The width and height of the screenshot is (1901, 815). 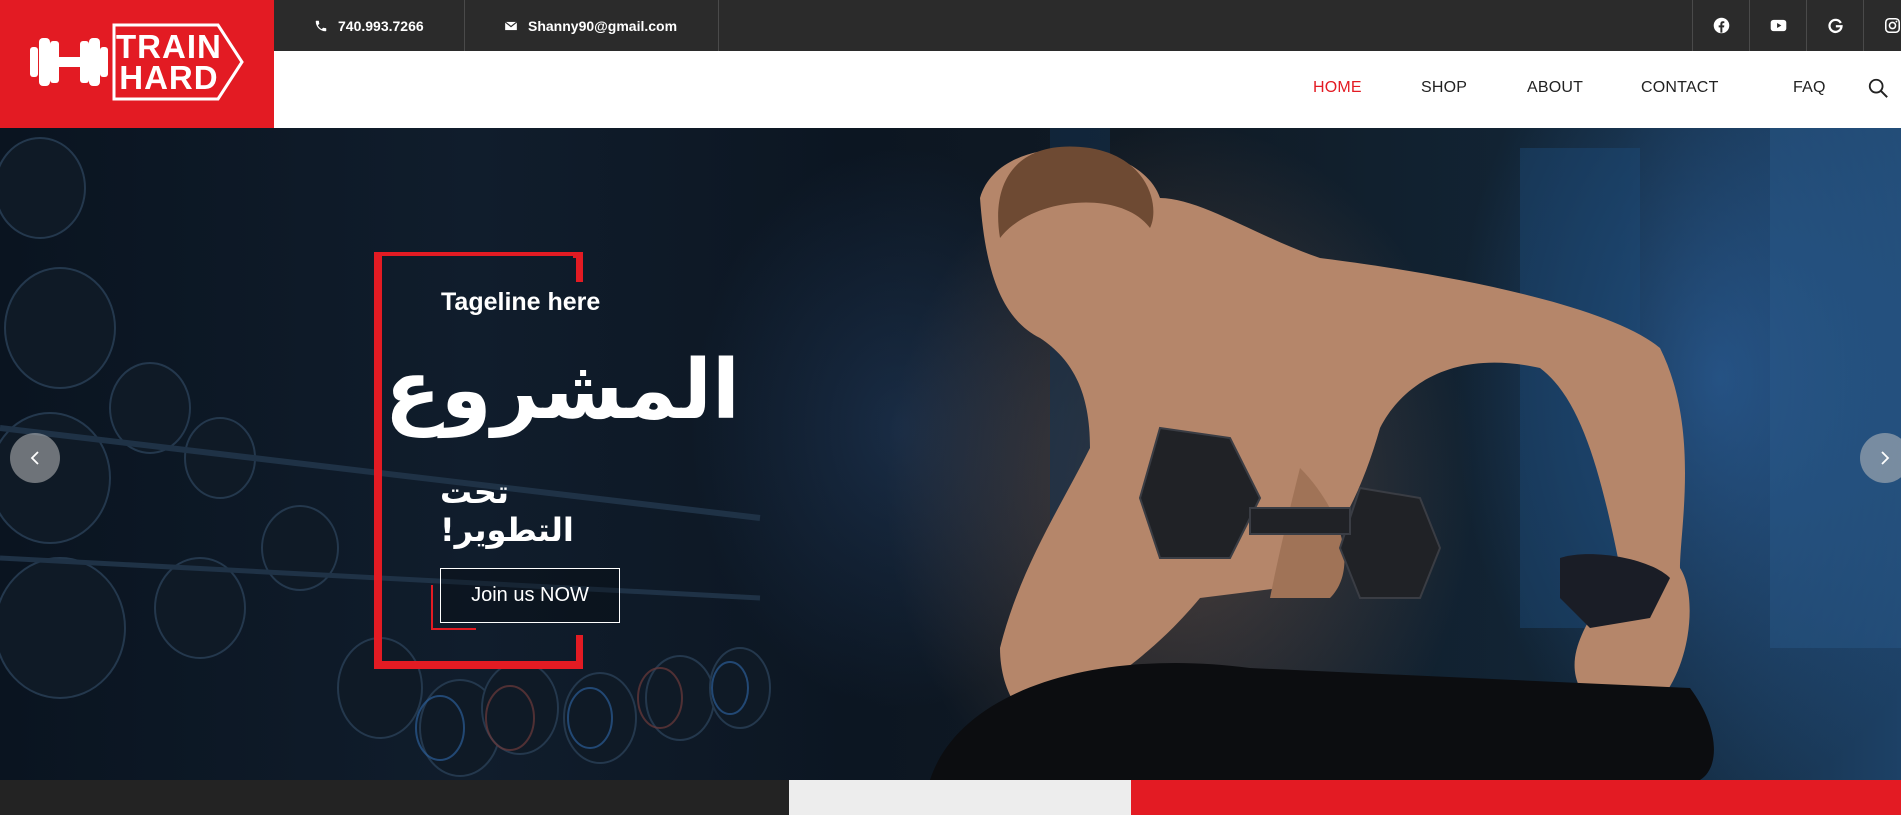 I want to click on join-now-button: Join us NOW, so click(x=530, y=595).